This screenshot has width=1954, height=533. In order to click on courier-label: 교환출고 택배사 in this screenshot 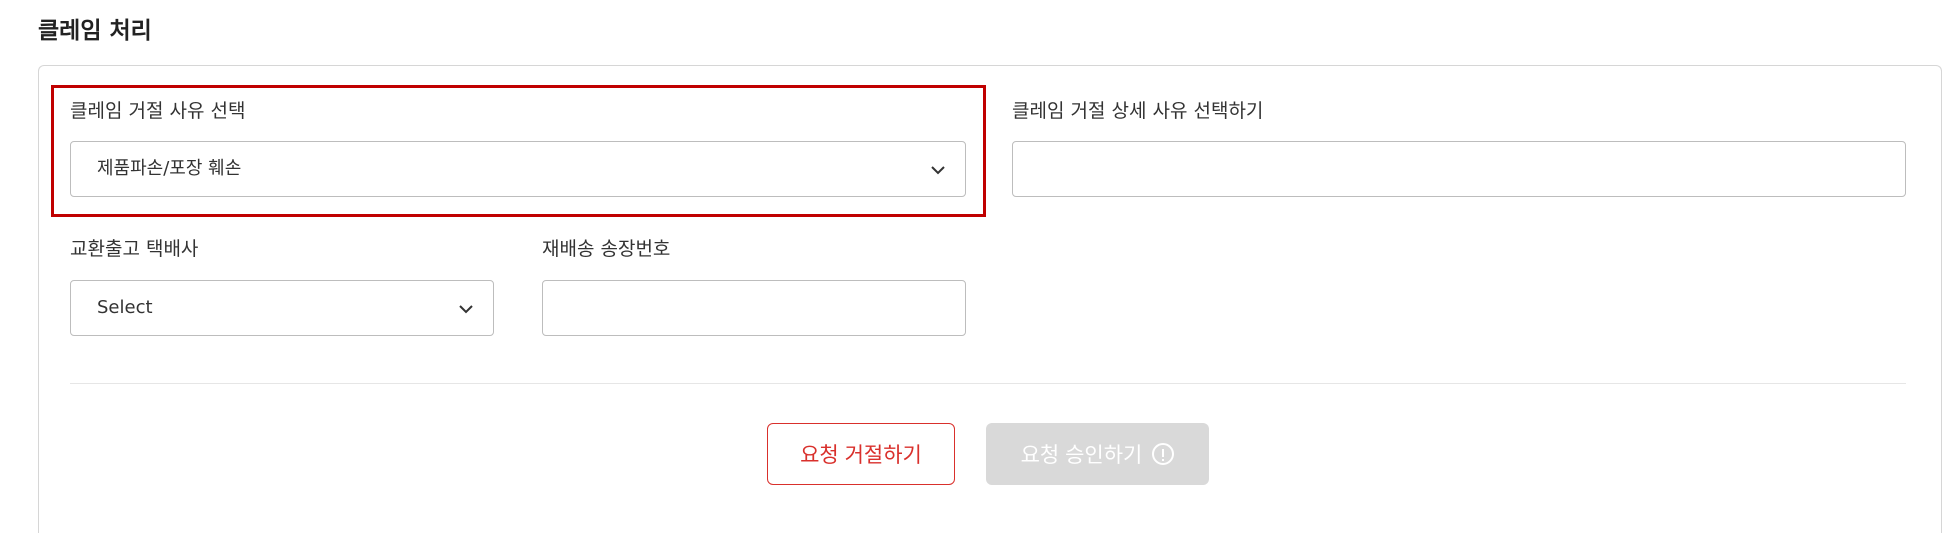, I will do `click(134, 249)`.